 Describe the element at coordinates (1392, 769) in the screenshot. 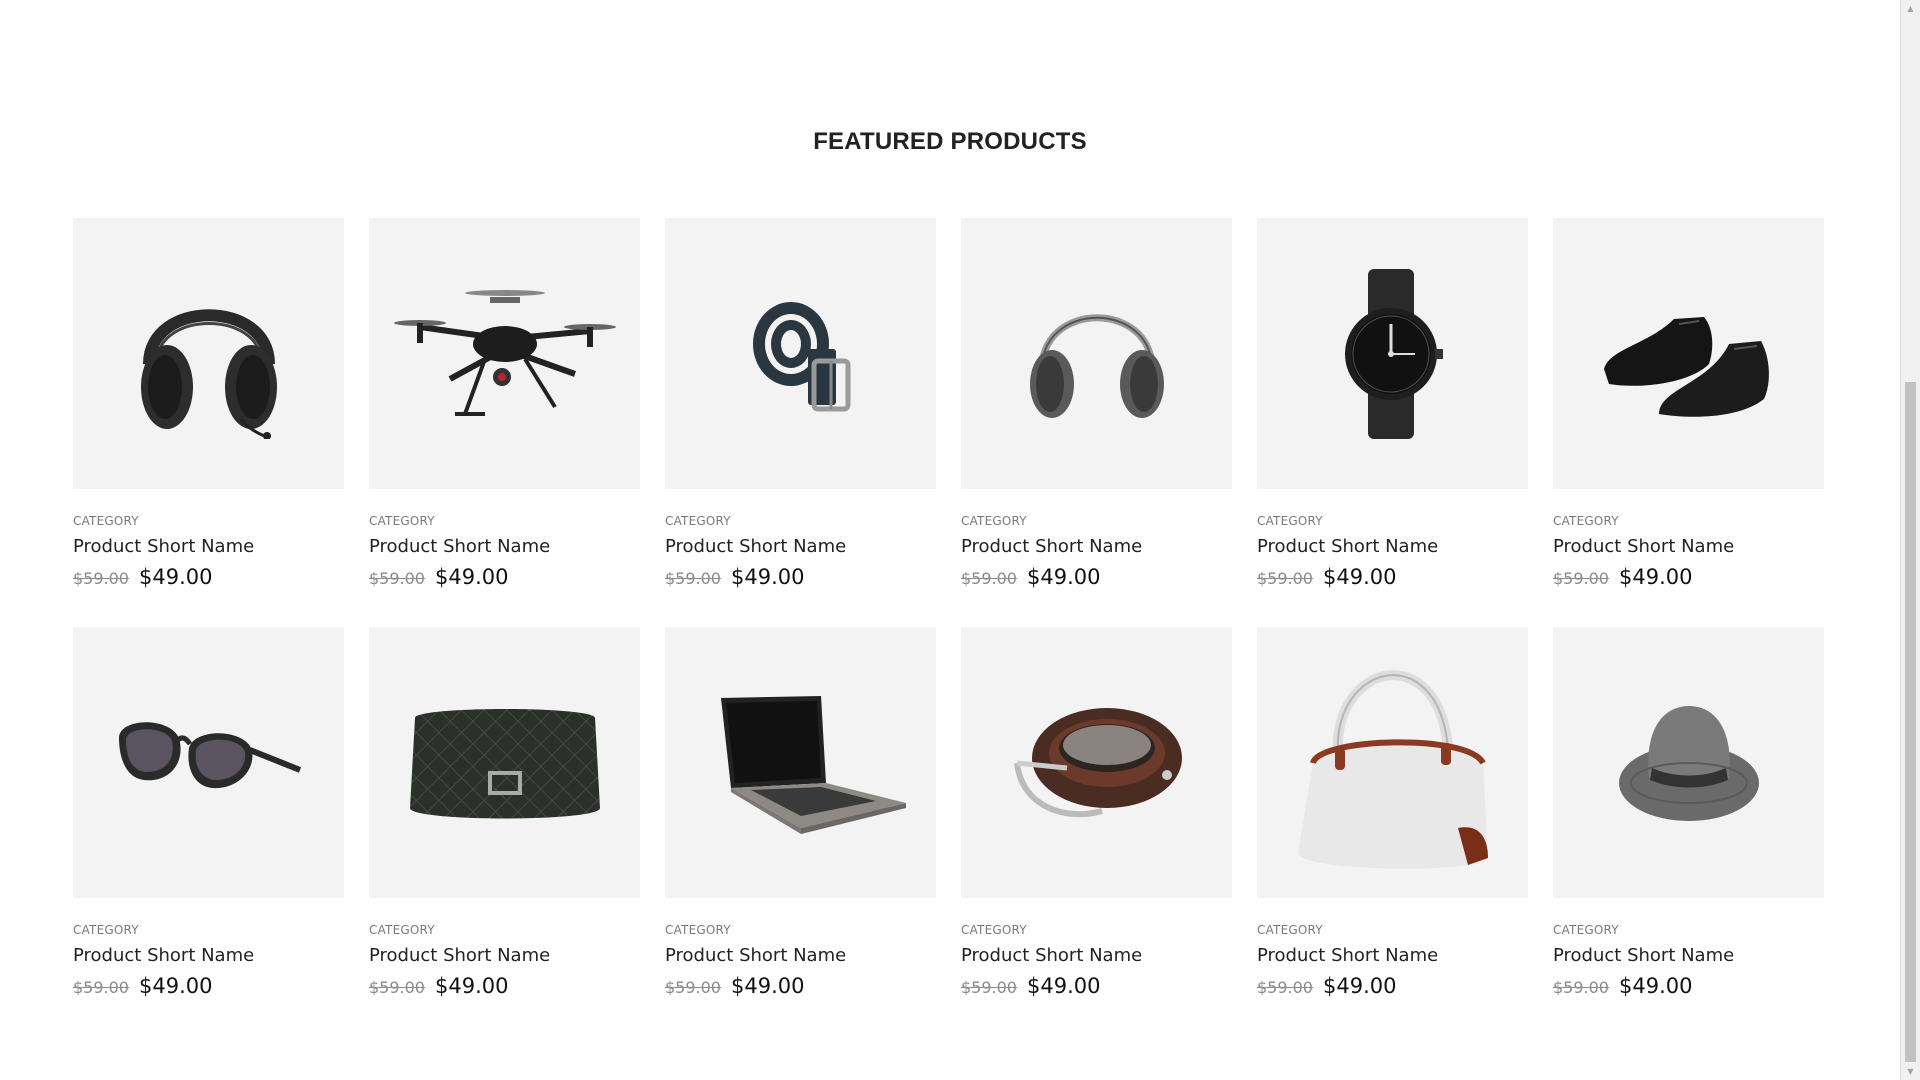

I see `handbag-icon` at that location.